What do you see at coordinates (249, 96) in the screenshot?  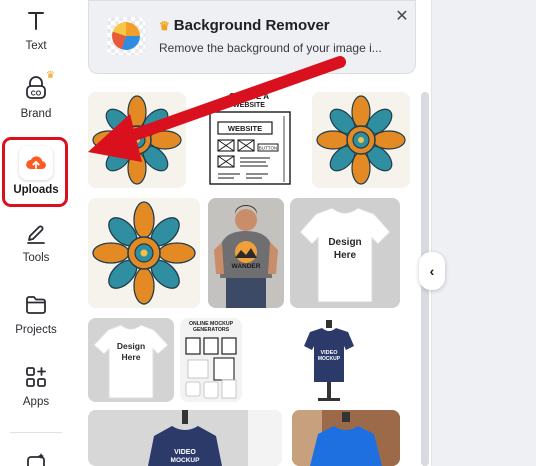 I see `sketch-header: CREATE A` at bounding box center [249, 96].